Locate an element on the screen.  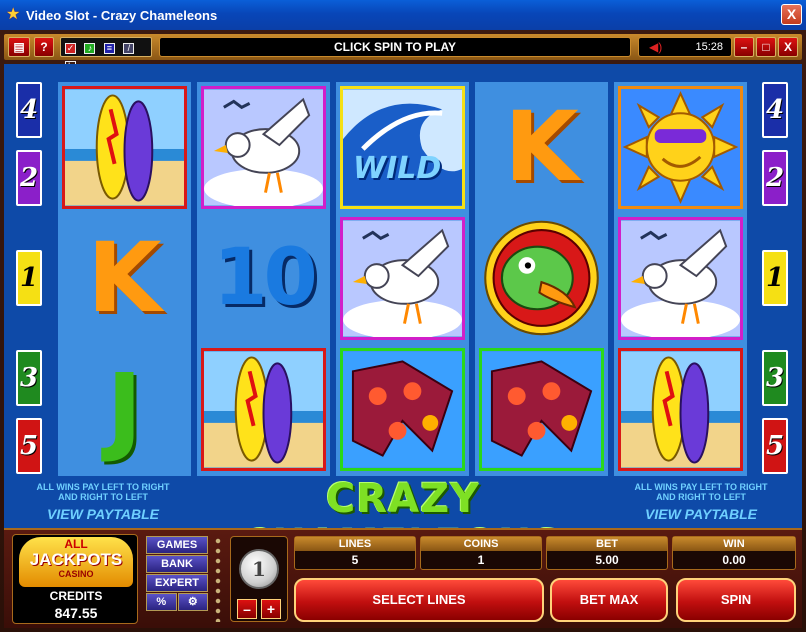
history-icon: ▤ is located at coordinates (19, 47).